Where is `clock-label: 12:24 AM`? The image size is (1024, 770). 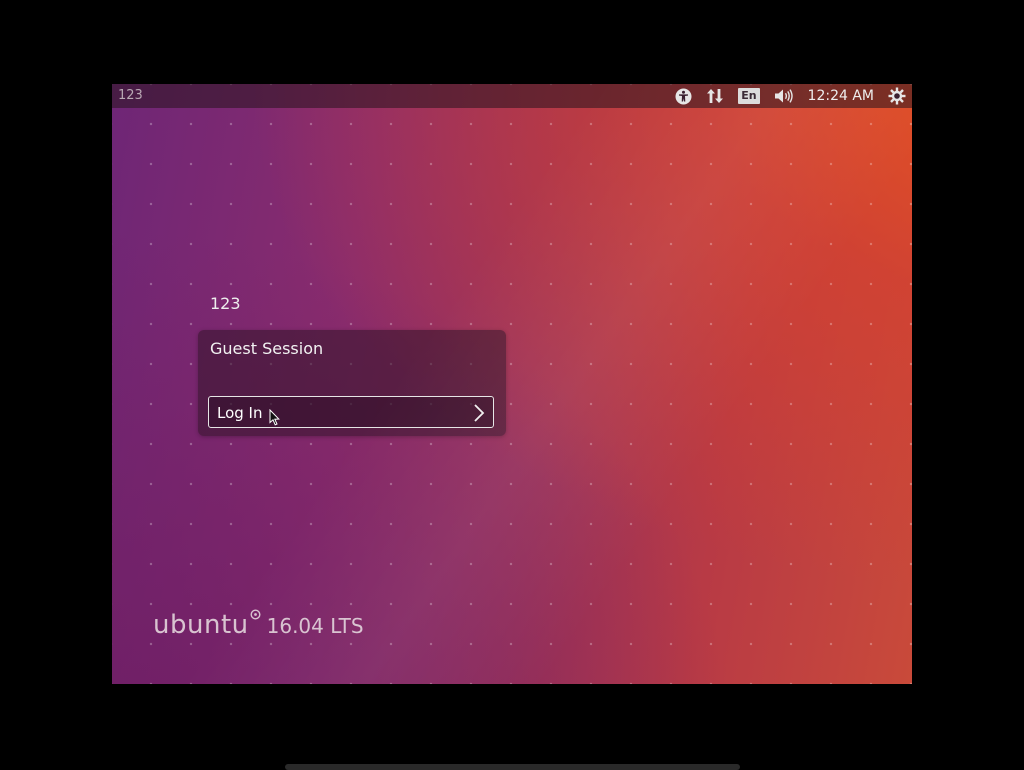 clock-label: 12:24 AM is located at coordinates (840, 96).